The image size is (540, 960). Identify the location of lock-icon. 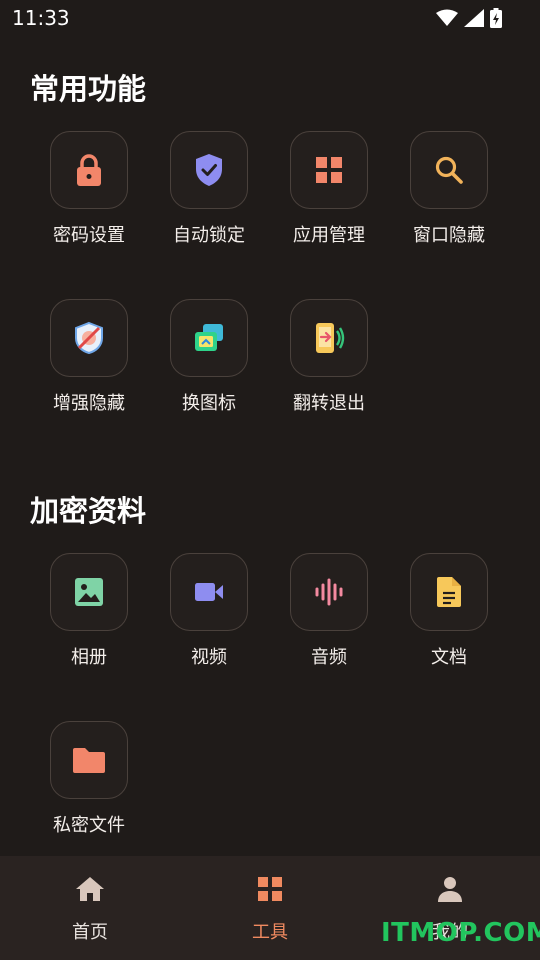
(89, 170).